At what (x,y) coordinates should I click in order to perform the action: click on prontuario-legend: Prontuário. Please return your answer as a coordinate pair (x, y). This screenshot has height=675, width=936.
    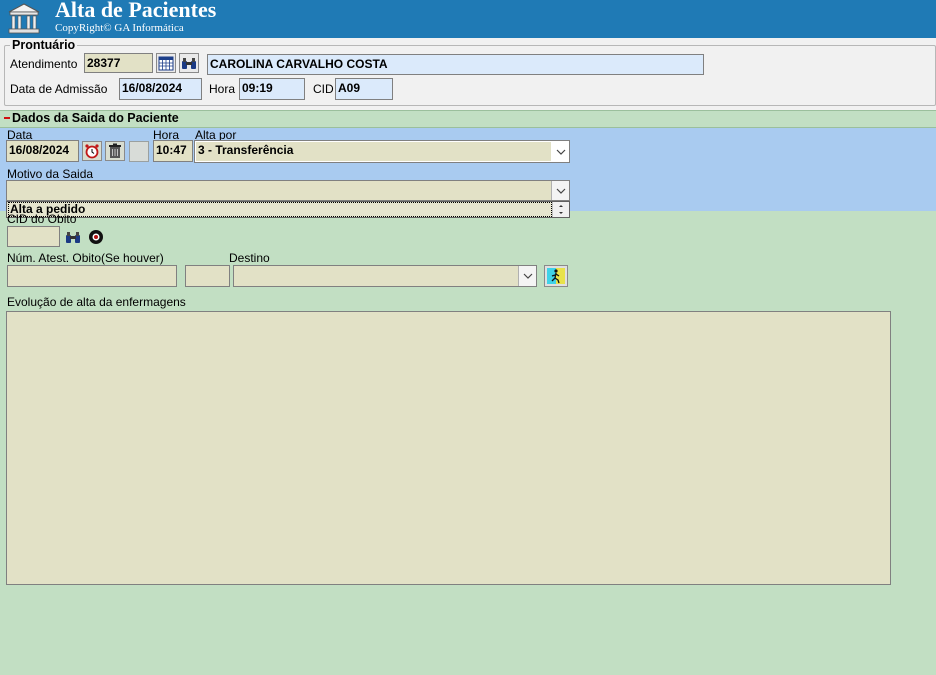
    Looking at the image, I should click on (44, 45).